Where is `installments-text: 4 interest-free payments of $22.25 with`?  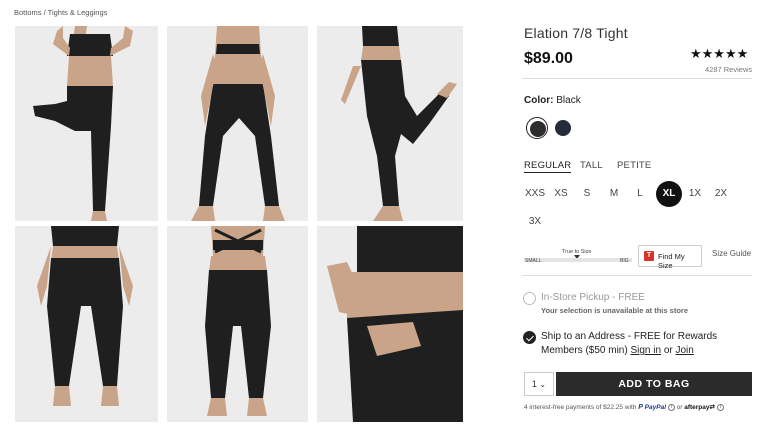
installments-text: 4 interest-free payments of $22.25 with is located at coordinates (581, 407).